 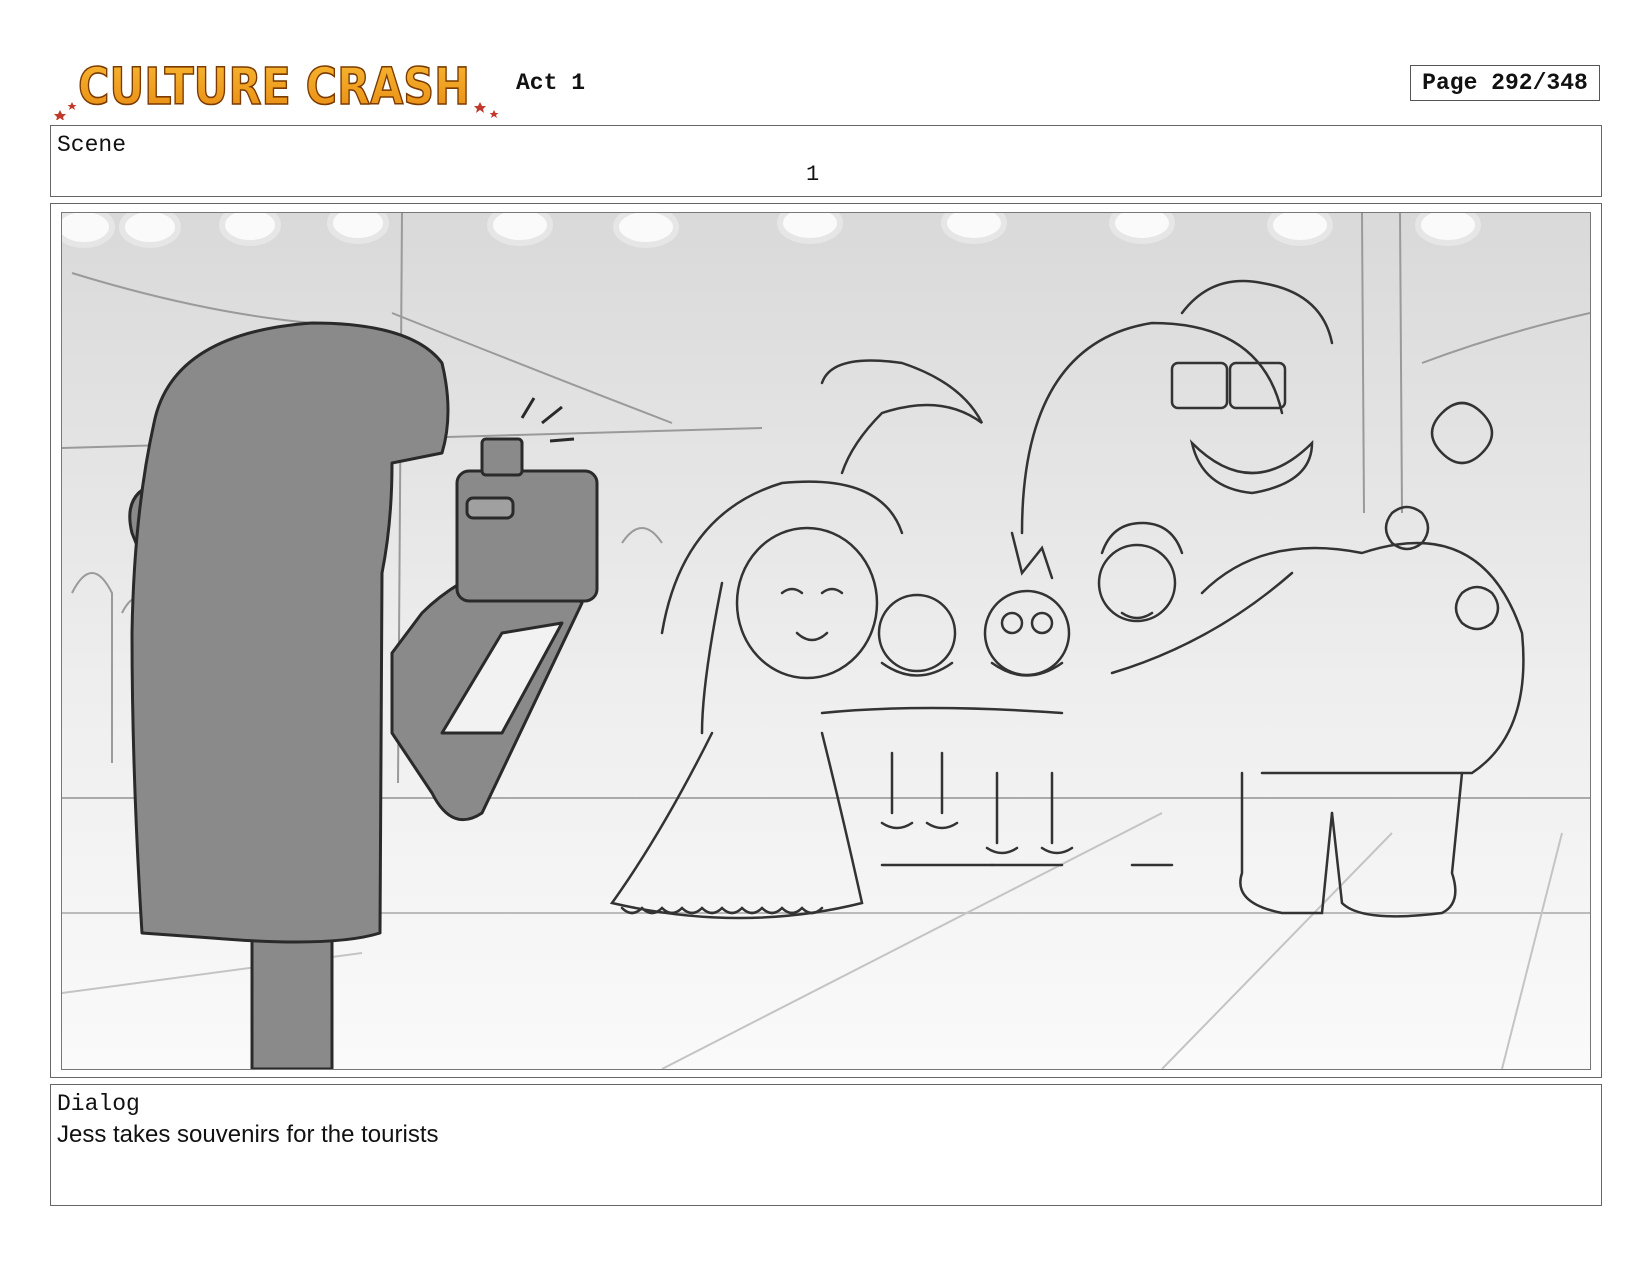 I want to click on dialog-label: Dialog, so click(x=98, y=1104).